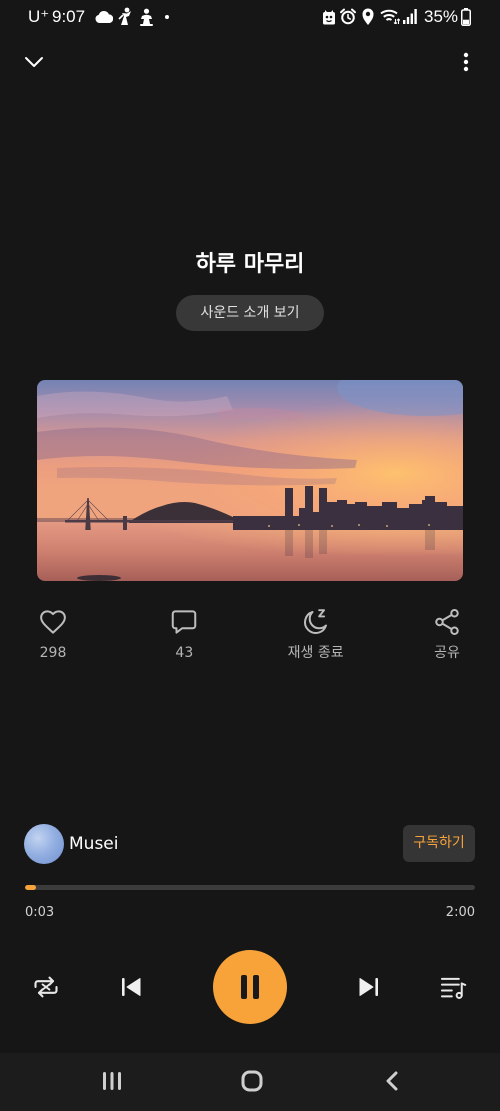 This screenshot has width=500, height=1111. What do you see at coordinates (53, 622) in the screenshot?
I see `heart-icon` at bounding box center [53, 622].